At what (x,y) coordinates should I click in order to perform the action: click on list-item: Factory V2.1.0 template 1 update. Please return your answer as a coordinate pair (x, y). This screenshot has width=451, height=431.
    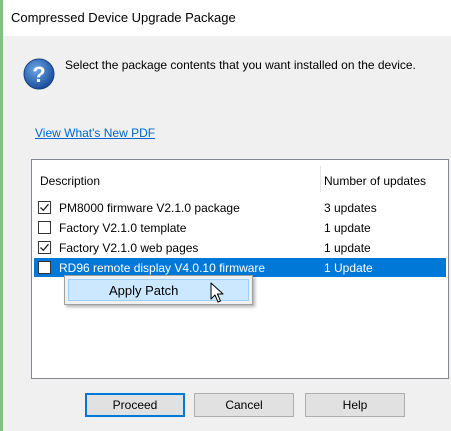
    Looking at the image, I should click on (240, 227).